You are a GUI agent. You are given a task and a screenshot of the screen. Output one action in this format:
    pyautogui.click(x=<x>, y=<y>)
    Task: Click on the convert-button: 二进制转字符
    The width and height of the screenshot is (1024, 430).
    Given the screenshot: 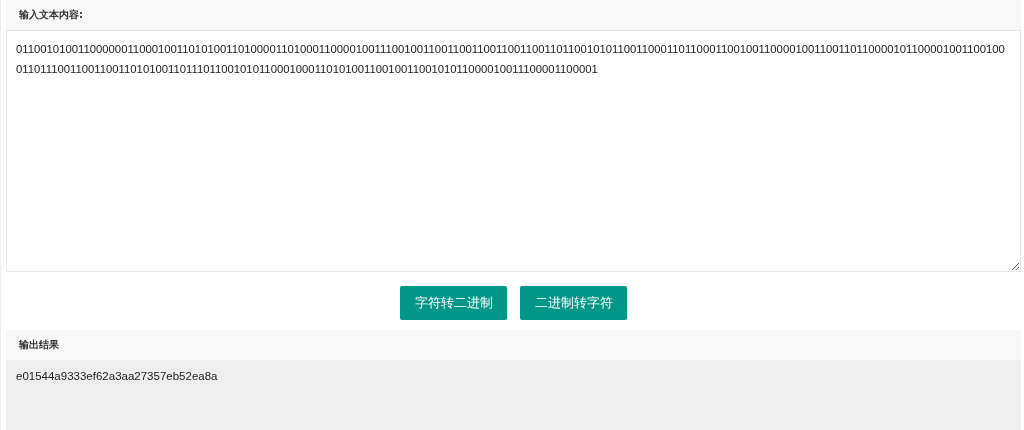 What is the action you would take?
    pyautogui.click(x=573, y=303)
    